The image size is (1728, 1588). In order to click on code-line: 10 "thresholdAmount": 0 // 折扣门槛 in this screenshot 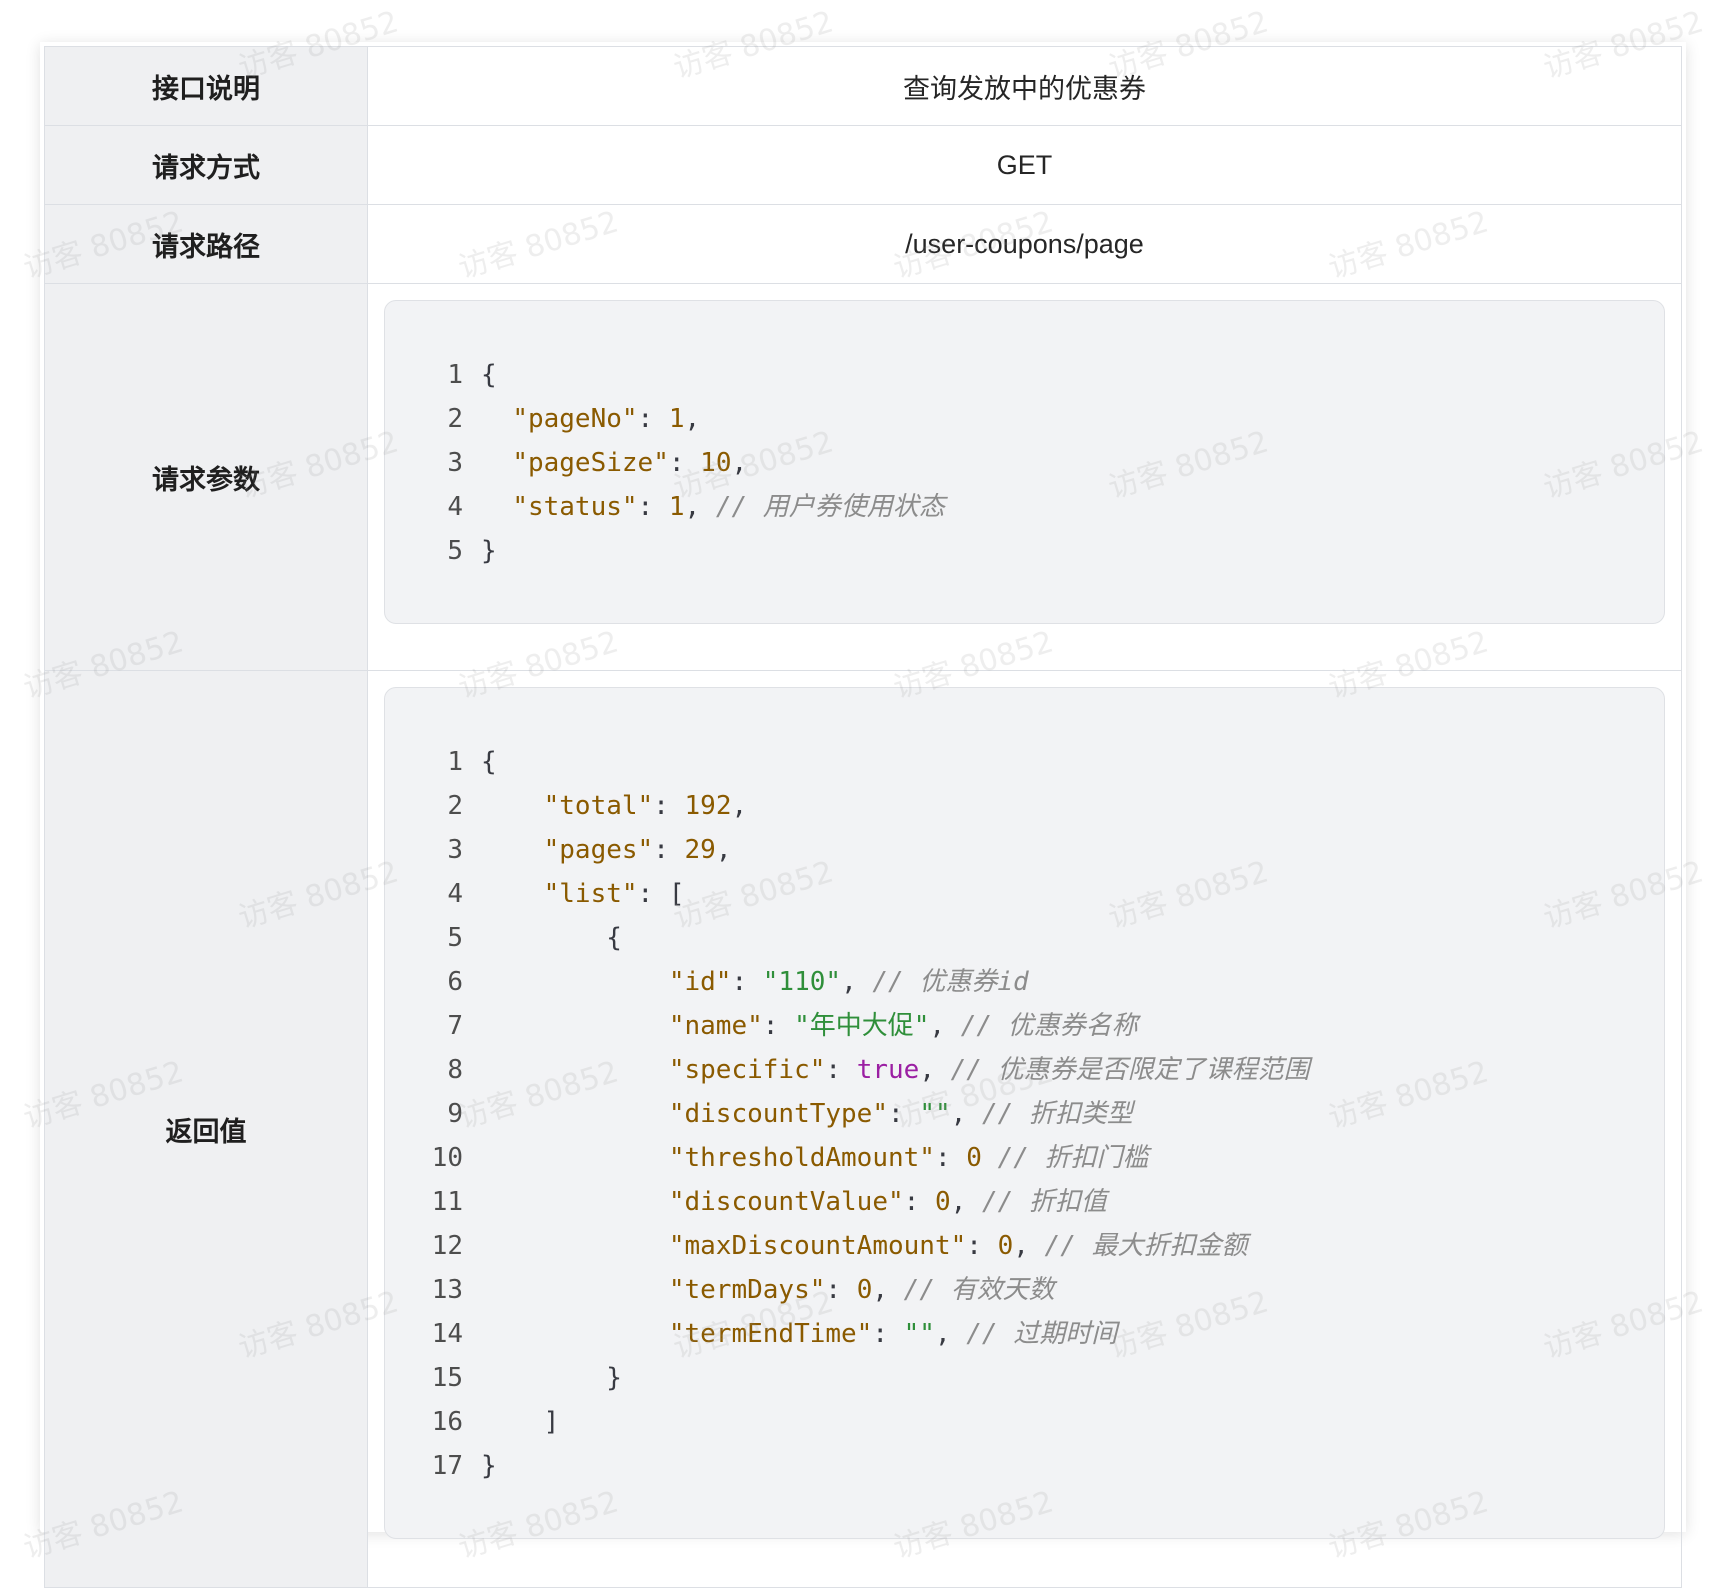, I will do `click(1045, 1158)`.